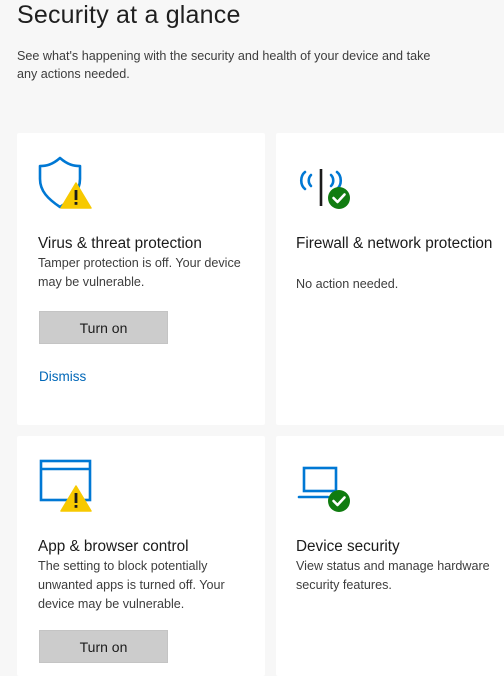 This screenshot has height=676, width=504. I want to click on card-title: Device security, so click(348, 546).